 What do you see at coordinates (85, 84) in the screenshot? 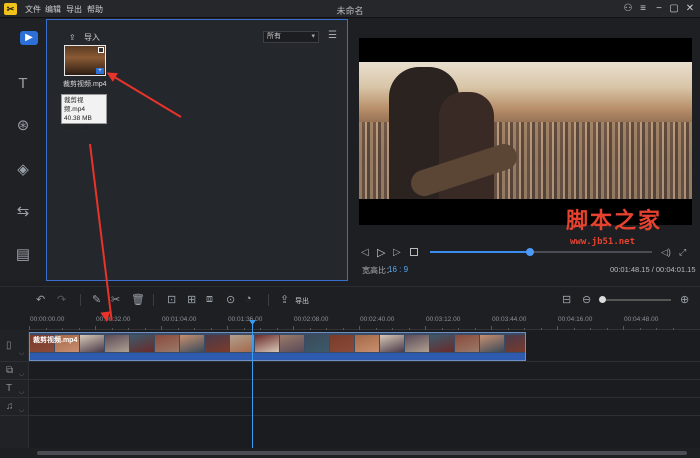
I see `media-item-name: 裁剪视频.mp4` at bounding box center [85, 84].